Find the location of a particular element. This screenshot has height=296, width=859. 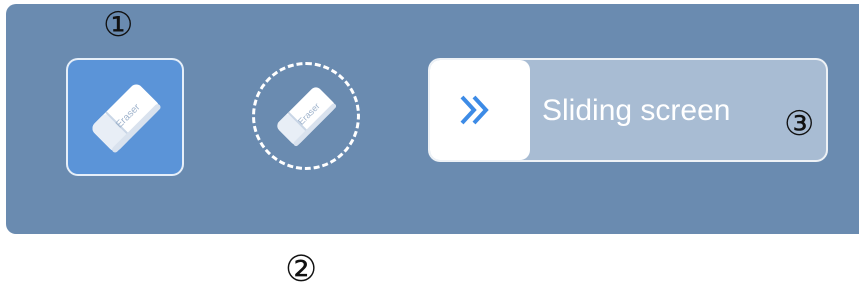

slider-label: Sliding screen is located at coordinates (636, 110).